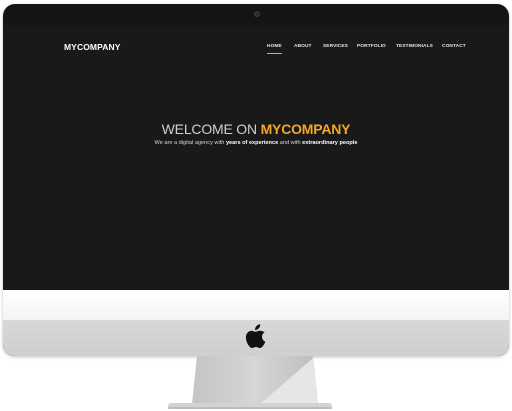 This screenshot has width=512, height=411. I want to click on monitor-stand, so click(250, 382).